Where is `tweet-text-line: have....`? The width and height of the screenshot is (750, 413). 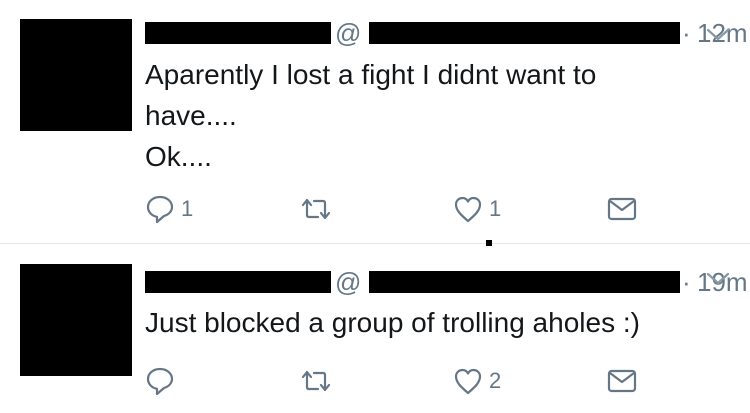
tweet-text-line: have.... is located at coordinates (191, 115).